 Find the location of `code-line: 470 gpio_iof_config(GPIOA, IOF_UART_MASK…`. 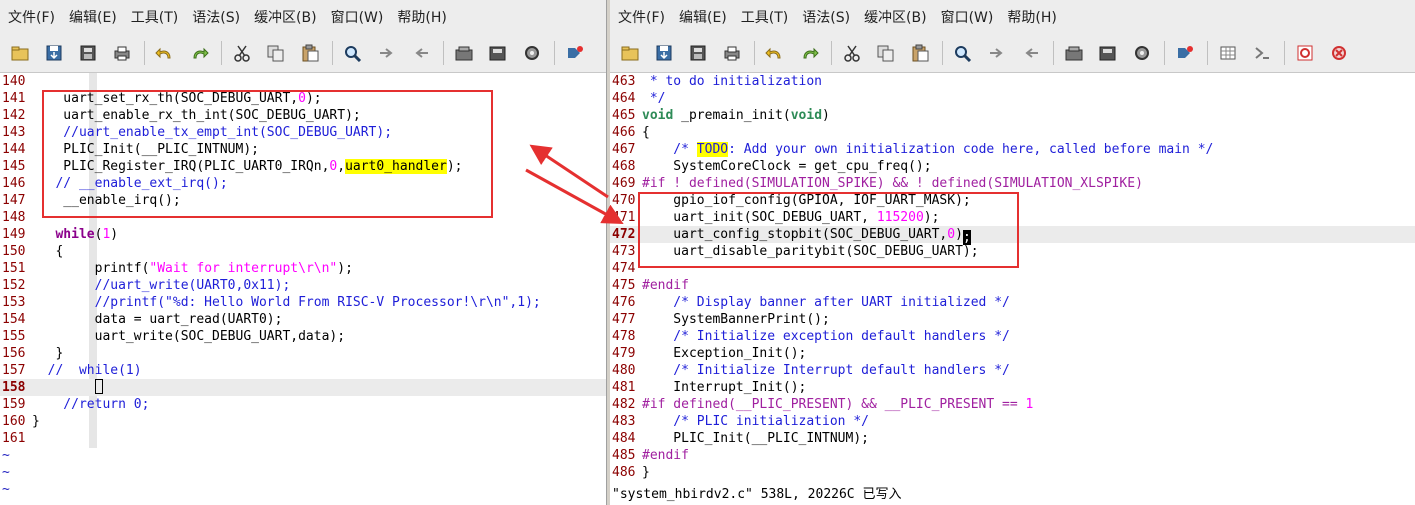

code-line: 470 gpio_iof_config(GPIOA, IOF_UART_MASK… is located at coordinates (1012, 200).